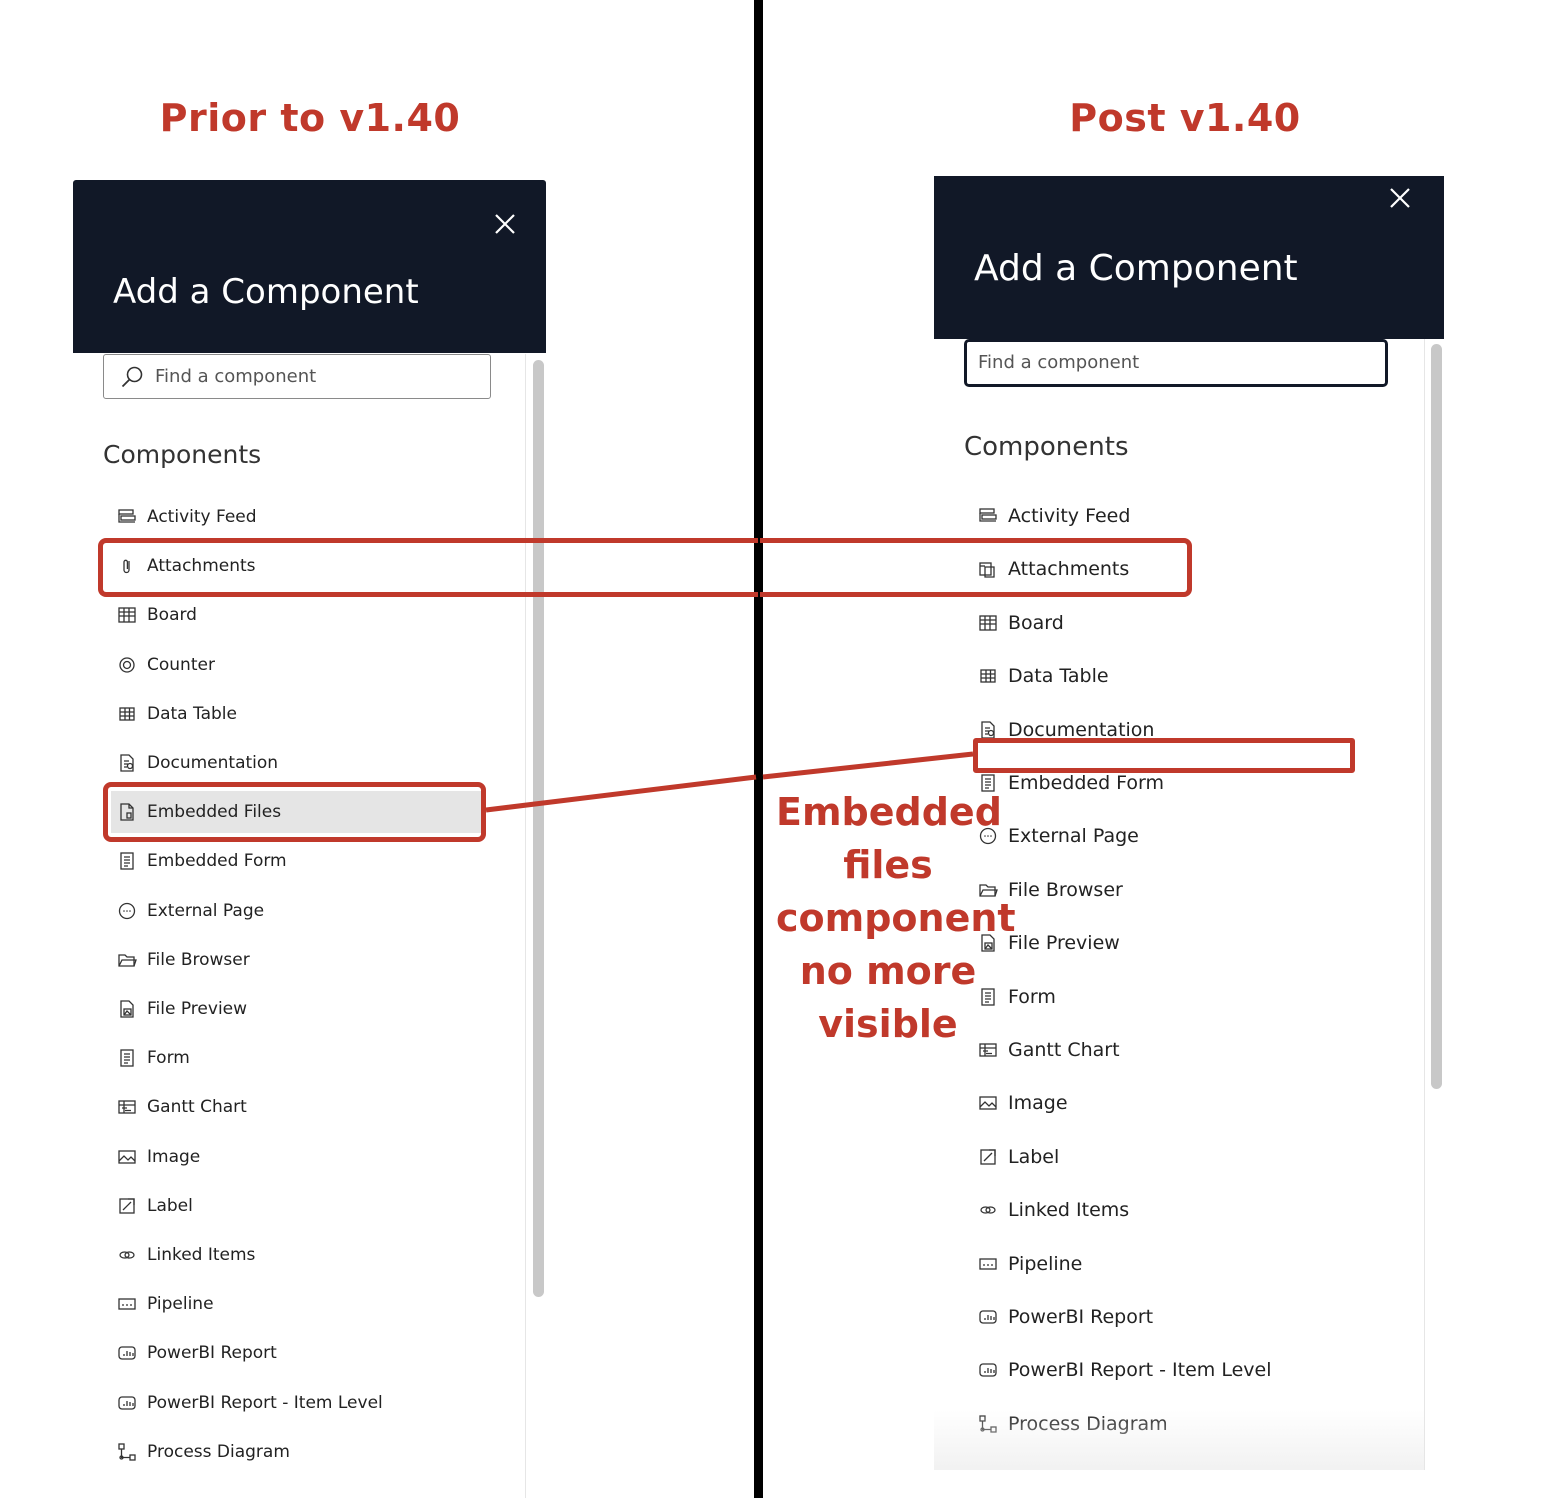 This screenshot has height=1498, width=1542. I want to click on right-panel-header: Add a Component, so click(1189, 257).